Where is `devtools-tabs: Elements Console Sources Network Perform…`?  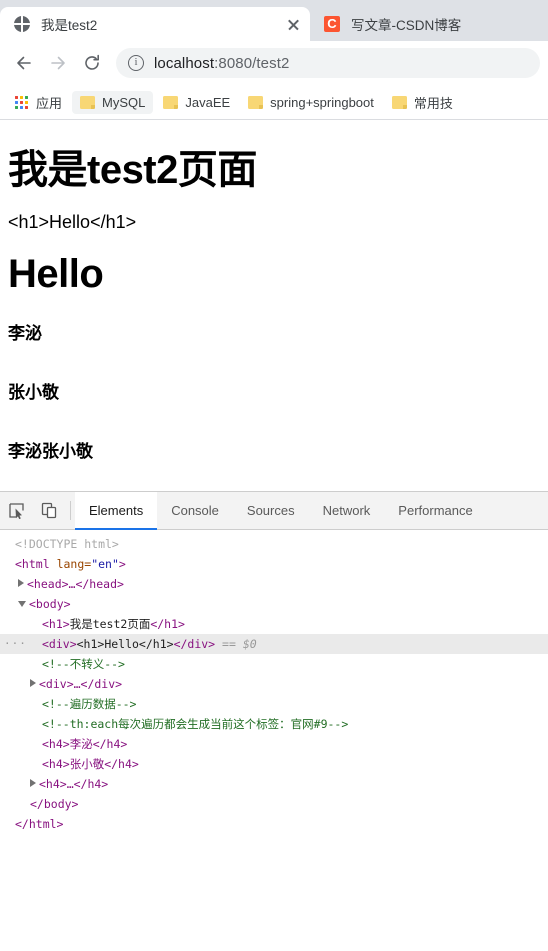 devtools-tabs: Elements Console Sources Network Perform… is located at coordinates (281, 511).